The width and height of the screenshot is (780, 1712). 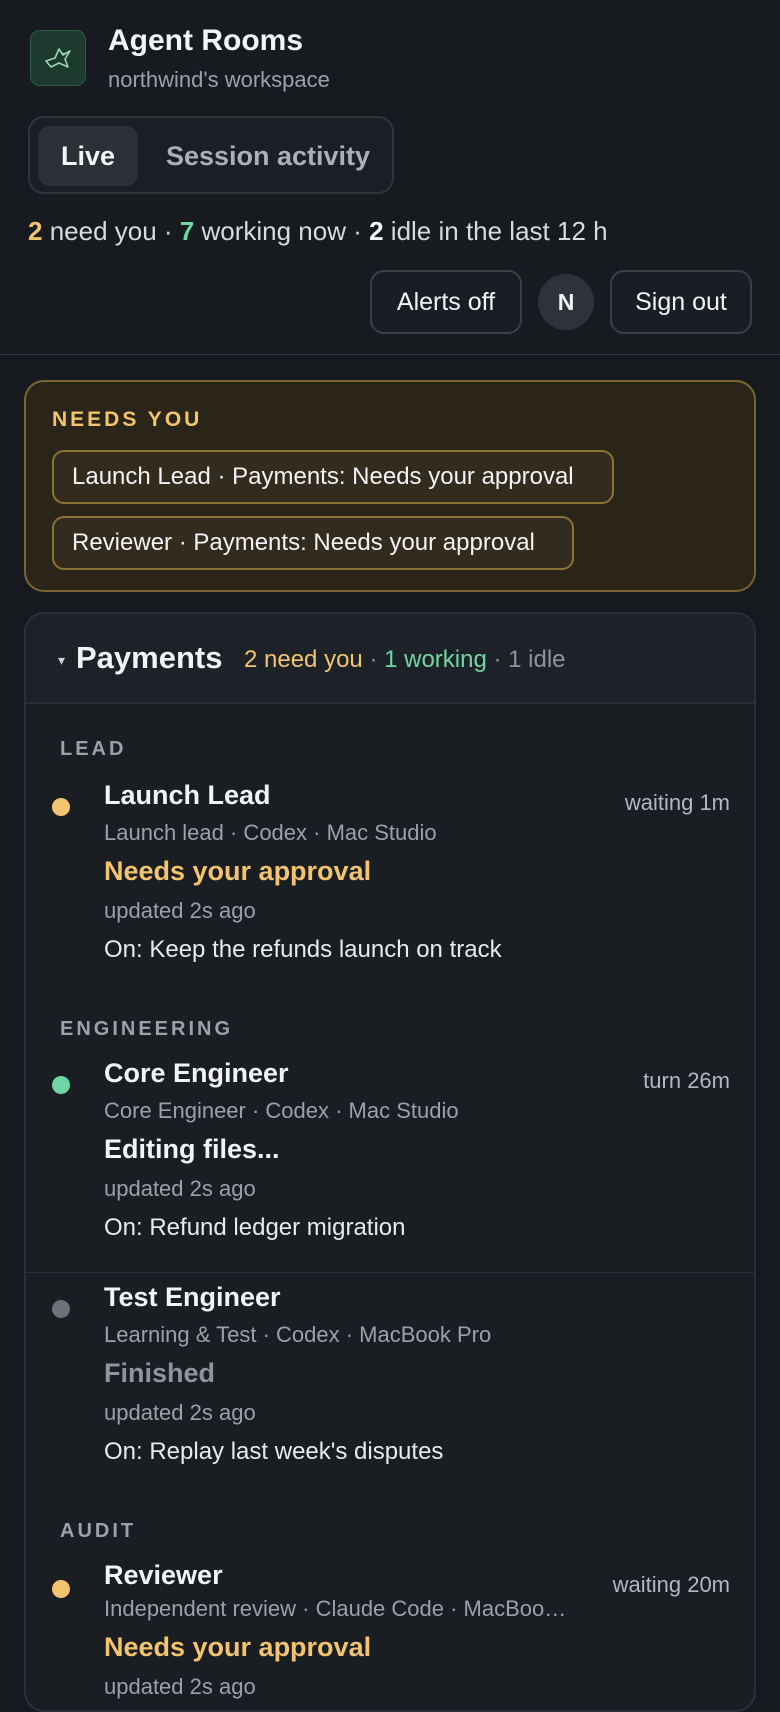 What do you see at coordinates (88, 156) in the screenshot?
I see `tab-live: Live` at bounding box center [88, 156].